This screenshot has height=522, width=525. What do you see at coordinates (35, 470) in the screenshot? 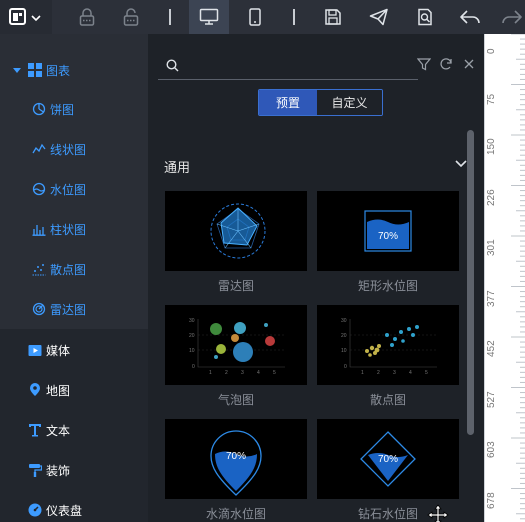
I see `paint-roller-icon` at bounding box center [35, 470].